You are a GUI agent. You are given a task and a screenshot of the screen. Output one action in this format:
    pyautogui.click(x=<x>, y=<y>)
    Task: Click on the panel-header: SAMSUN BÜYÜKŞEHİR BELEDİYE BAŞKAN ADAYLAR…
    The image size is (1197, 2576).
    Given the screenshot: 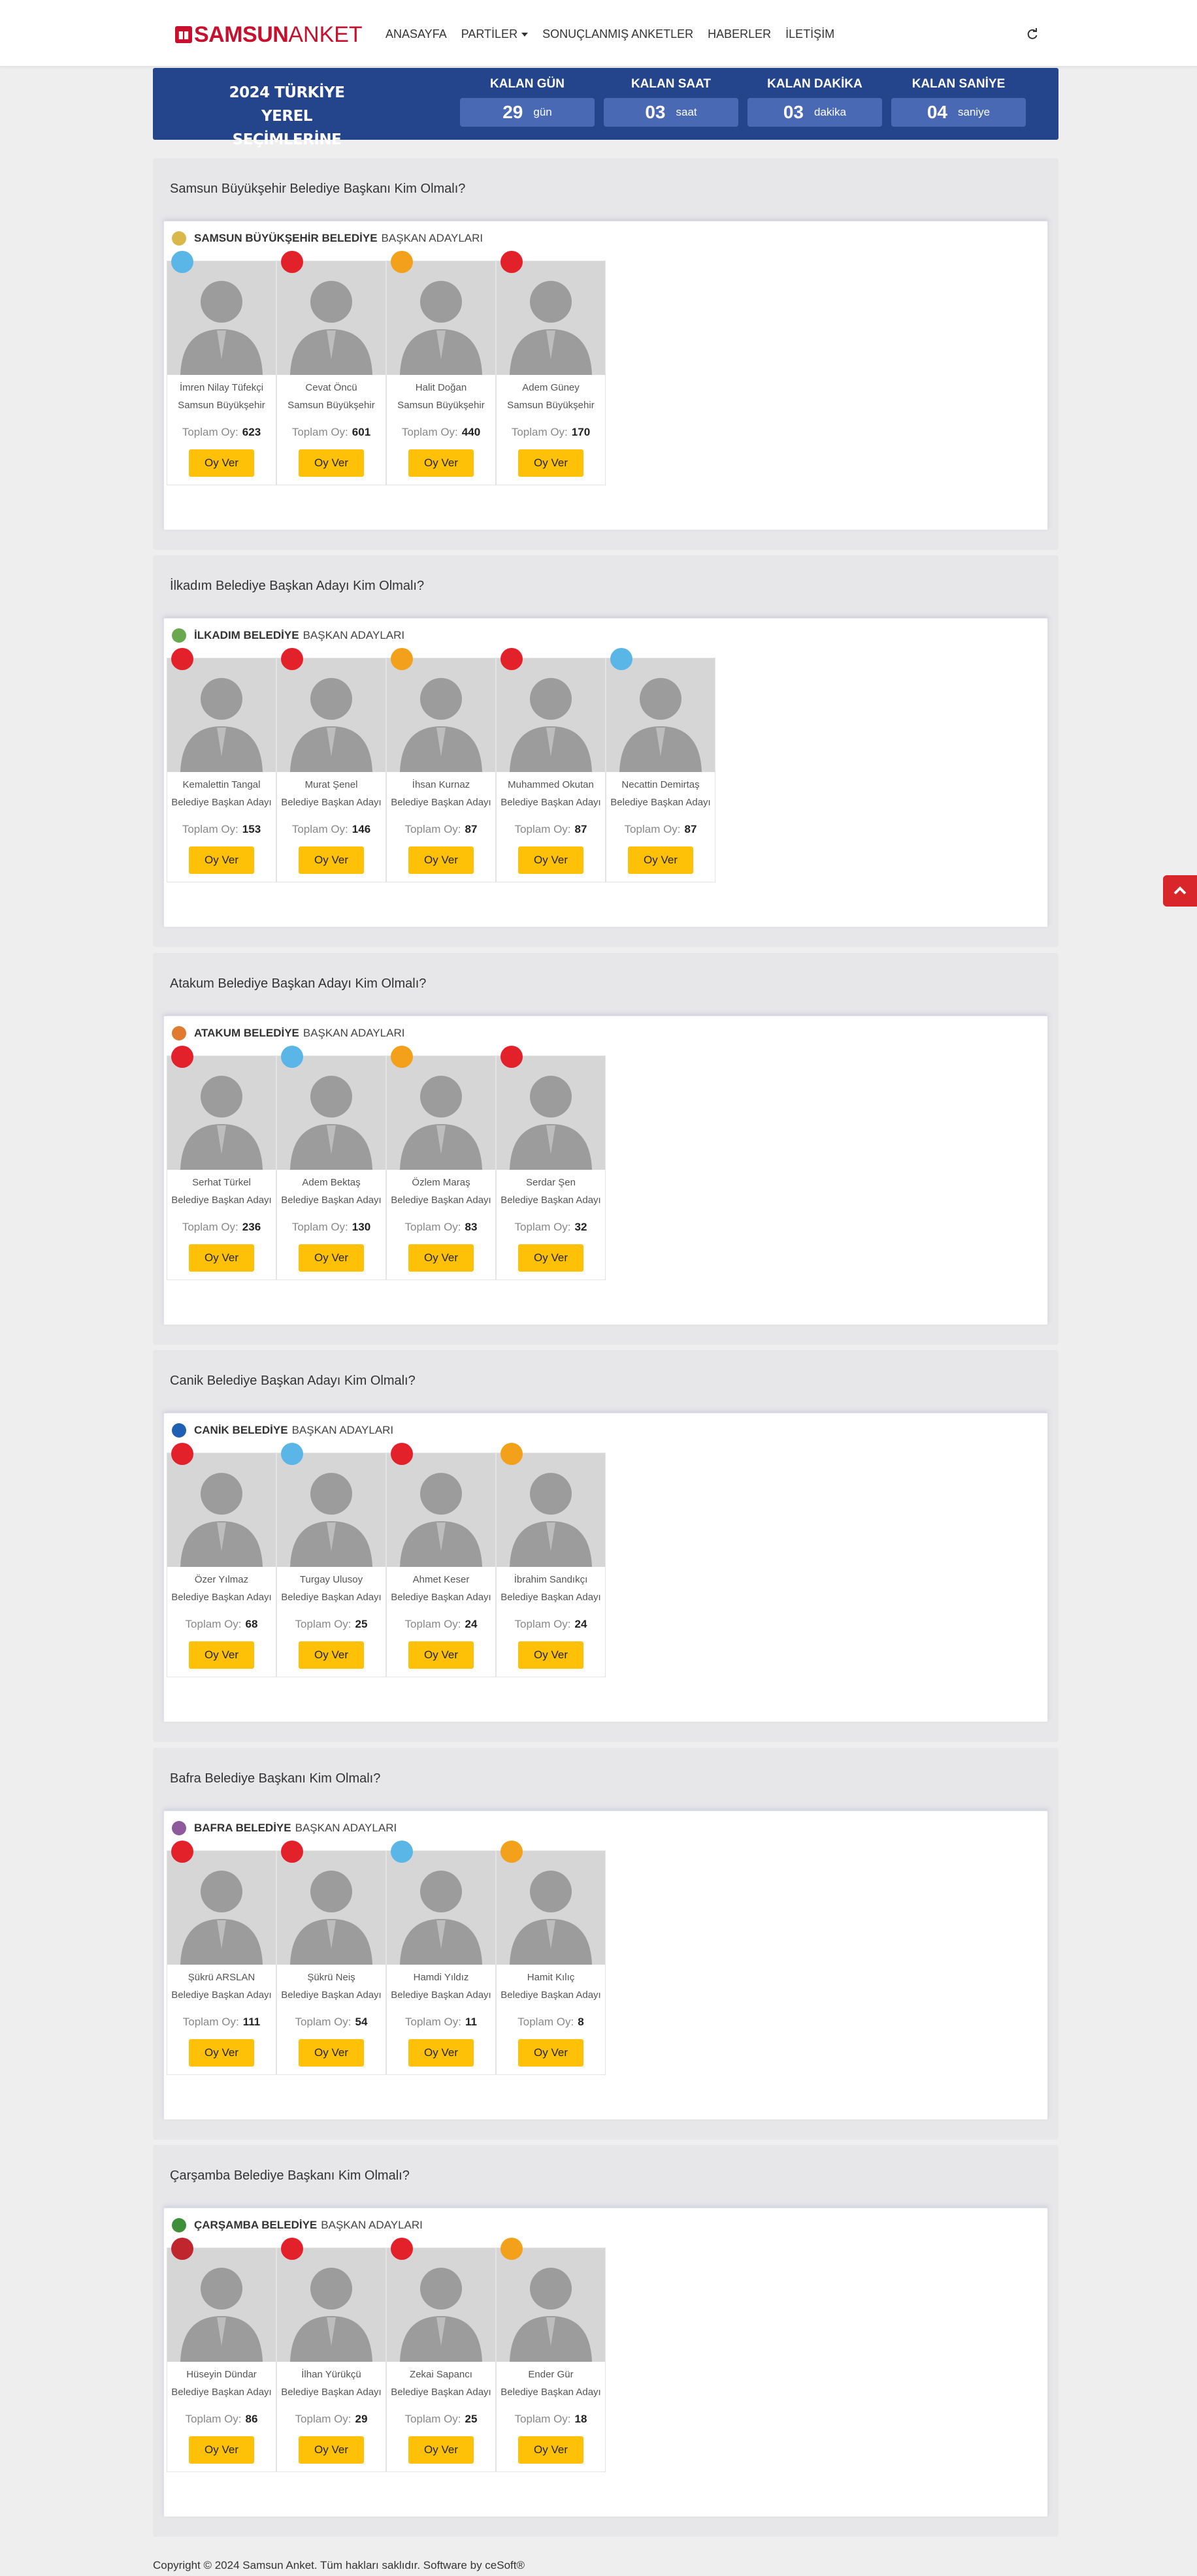 What is the action you would take?
    pyautogui.click(x=327, y=238)
    